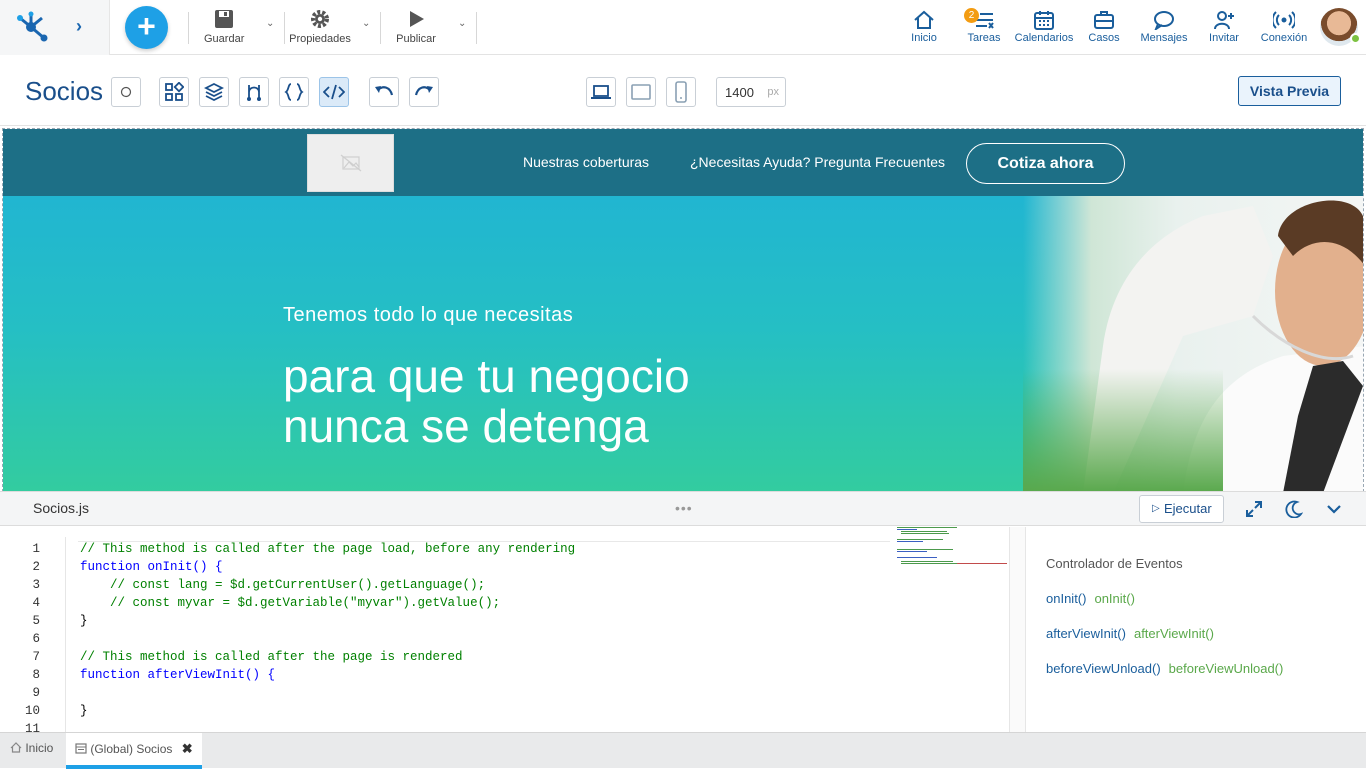  Describe the element at coordinates (1044, 20) in the screenshot. I see `calendar-icon` at that location.